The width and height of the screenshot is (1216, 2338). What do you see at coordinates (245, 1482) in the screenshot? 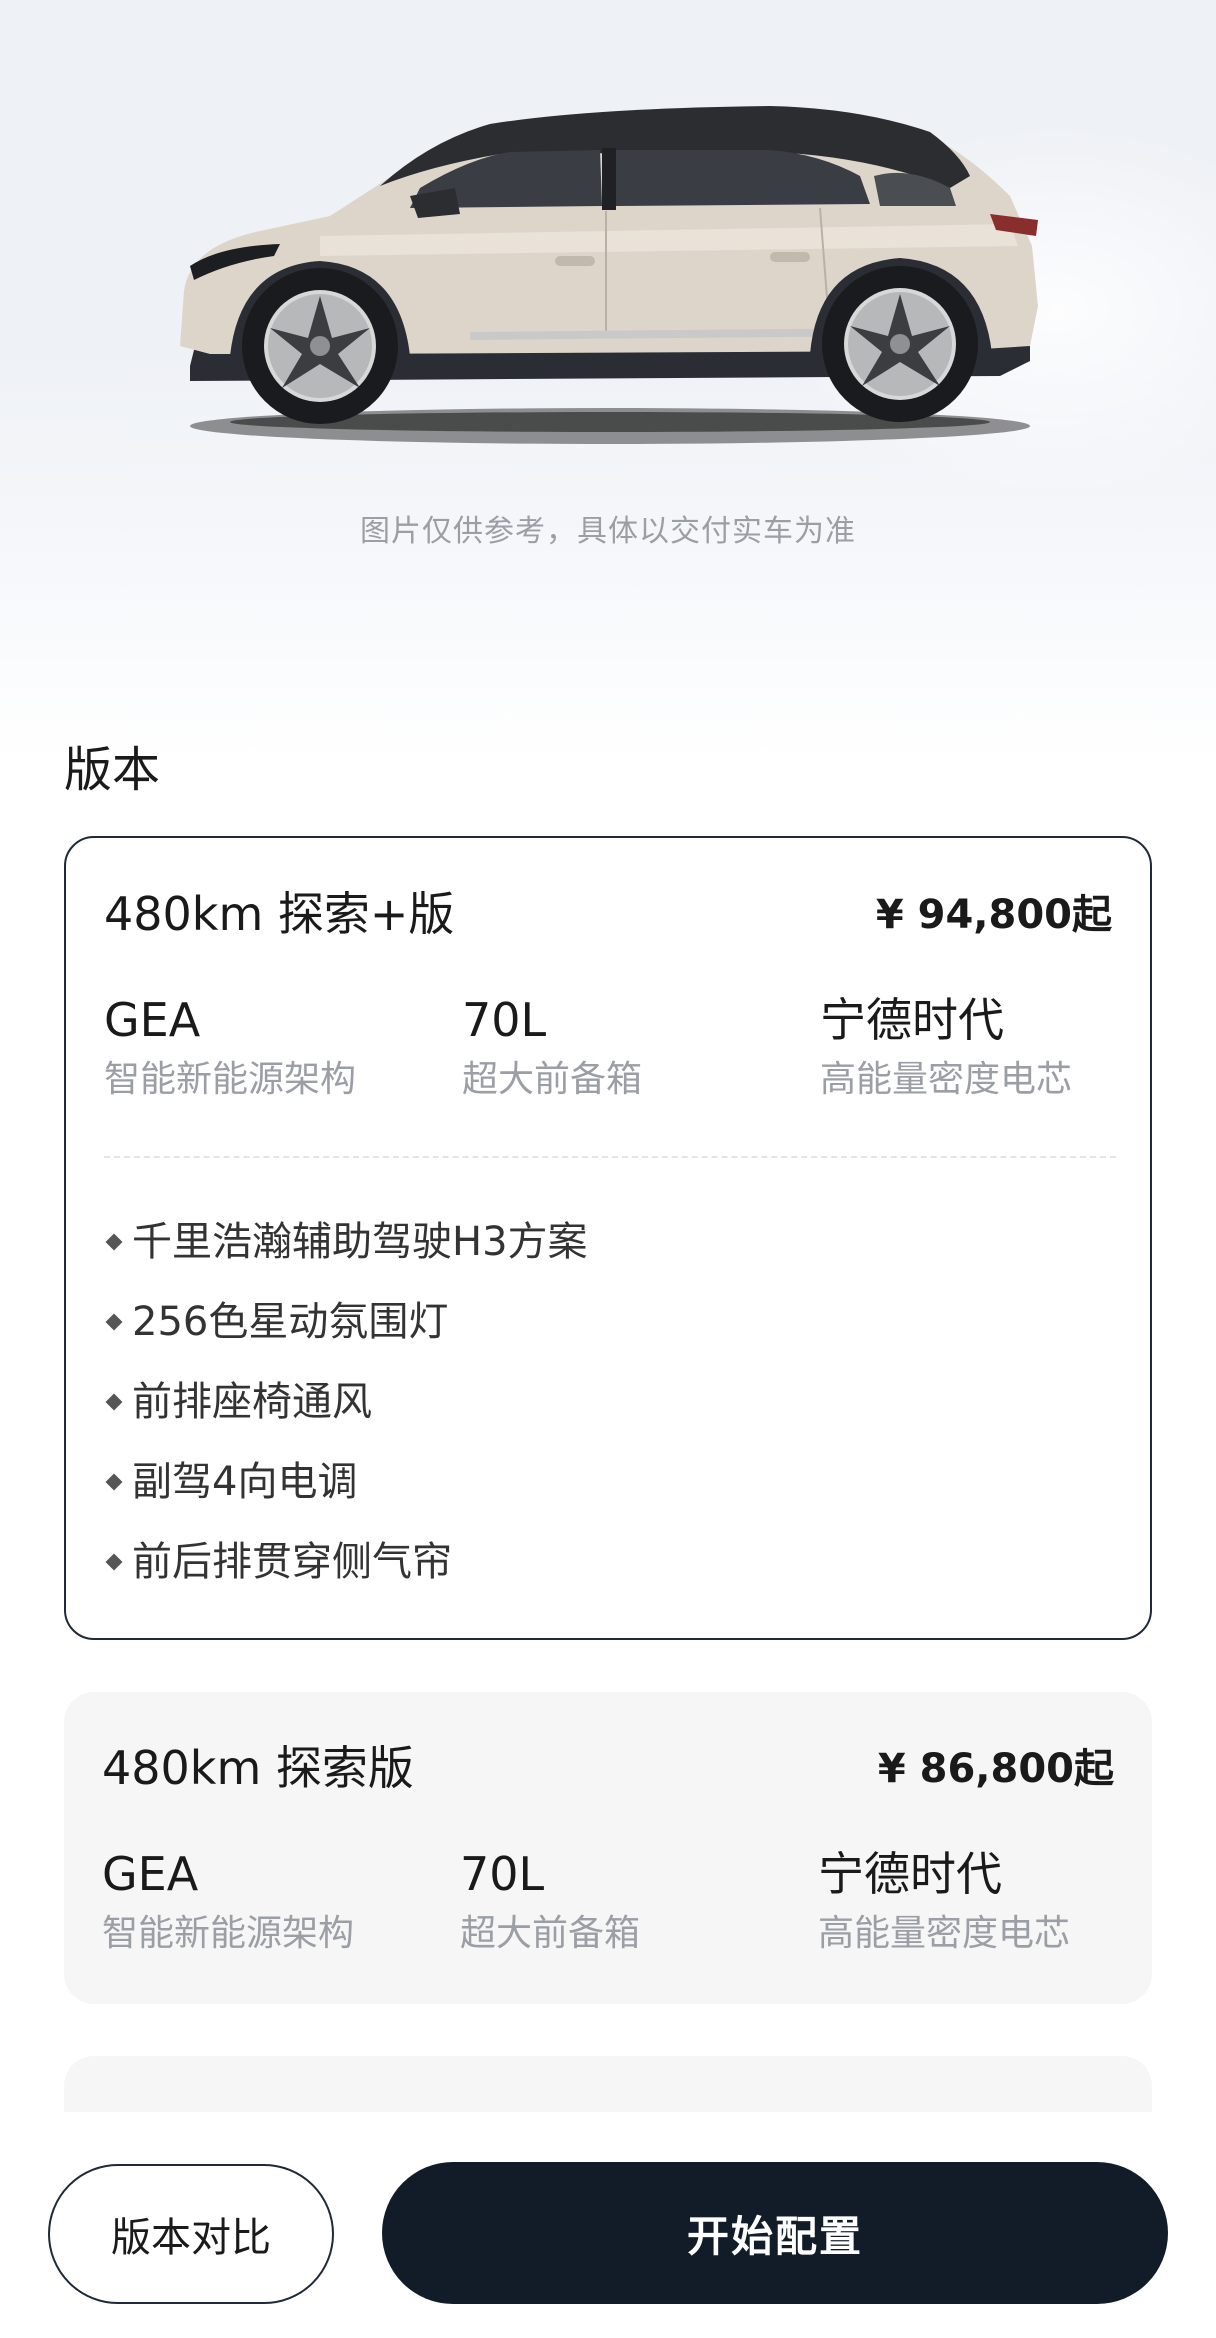
I see `feature-text: 副驾4向电调` at bounding box center [245, 1482].